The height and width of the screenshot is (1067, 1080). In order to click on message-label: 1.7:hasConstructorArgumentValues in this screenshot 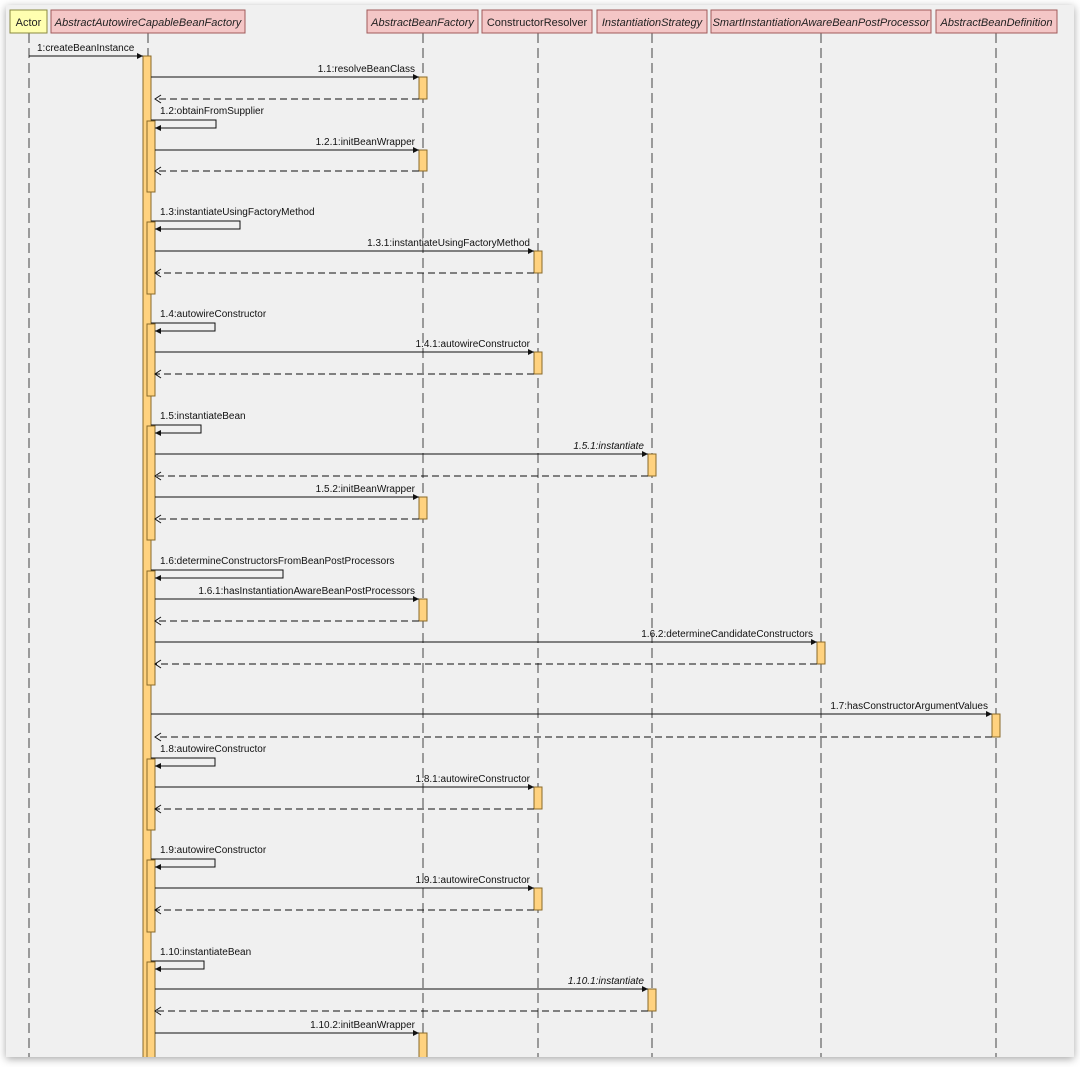, I will do `click(909, 706)`.